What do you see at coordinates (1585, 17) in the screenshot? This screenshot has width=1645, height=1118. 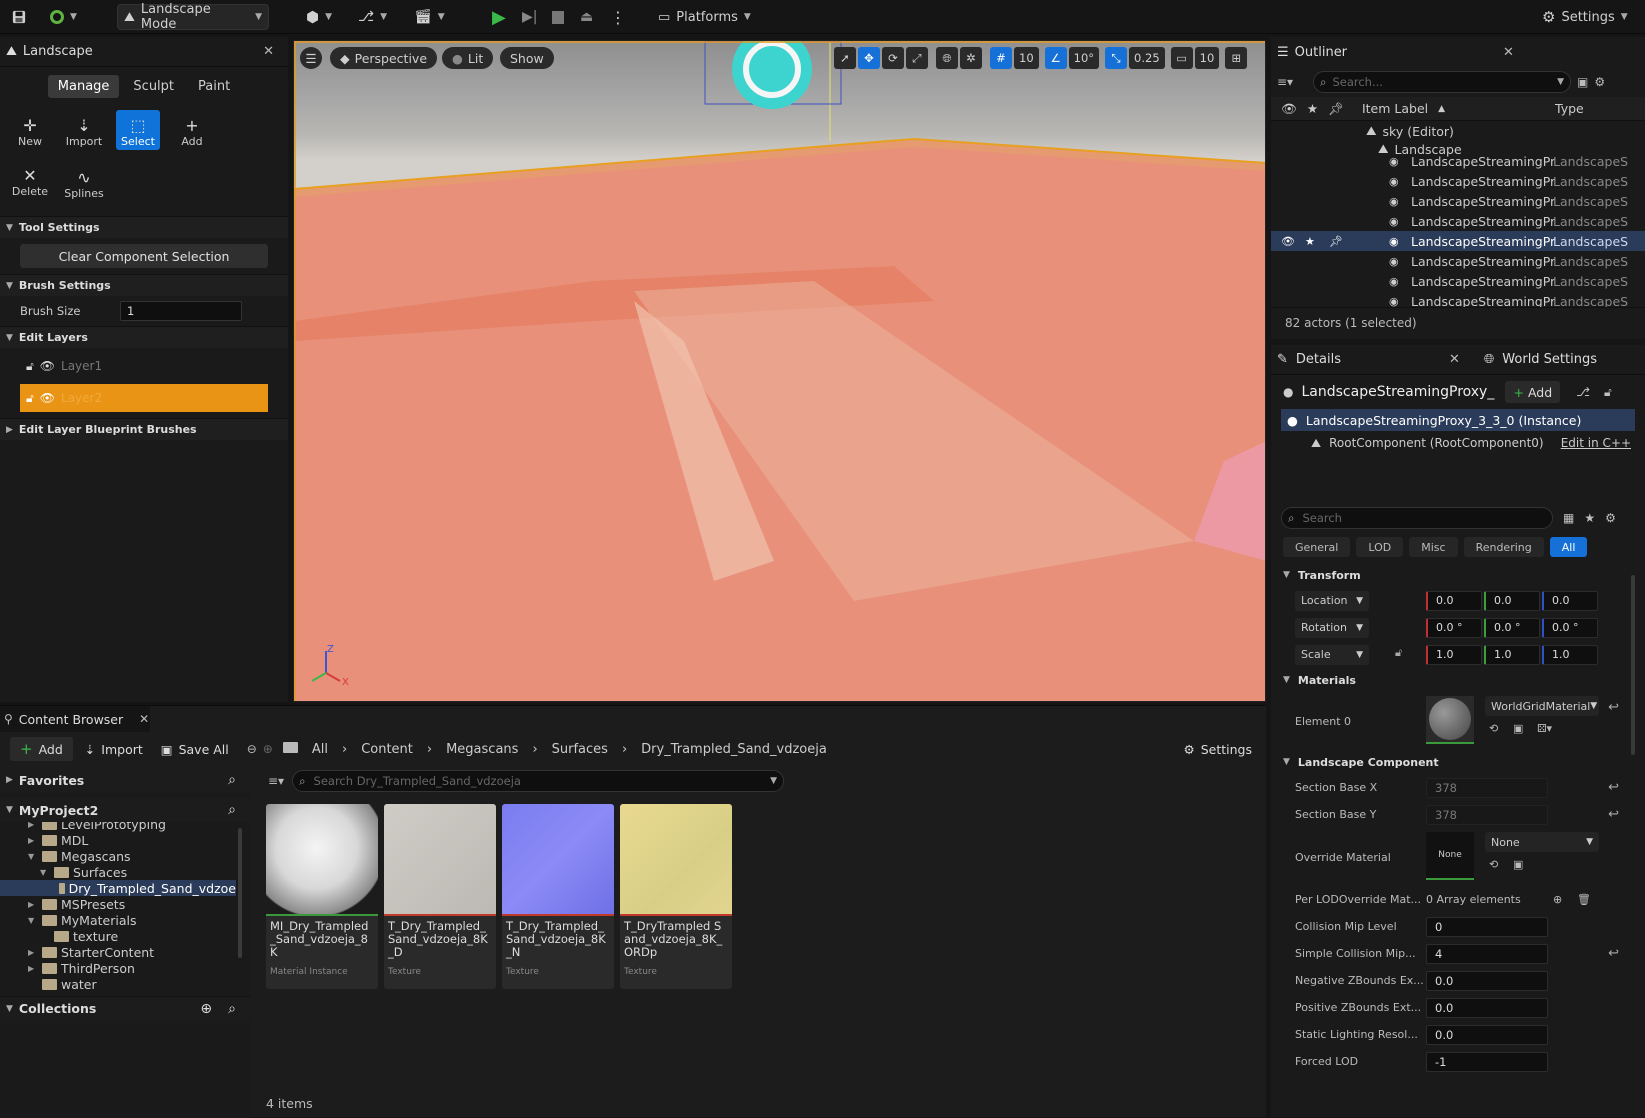 I see `settings-button: ⚙ Settings ▼` at bounding box center [1585, 17].